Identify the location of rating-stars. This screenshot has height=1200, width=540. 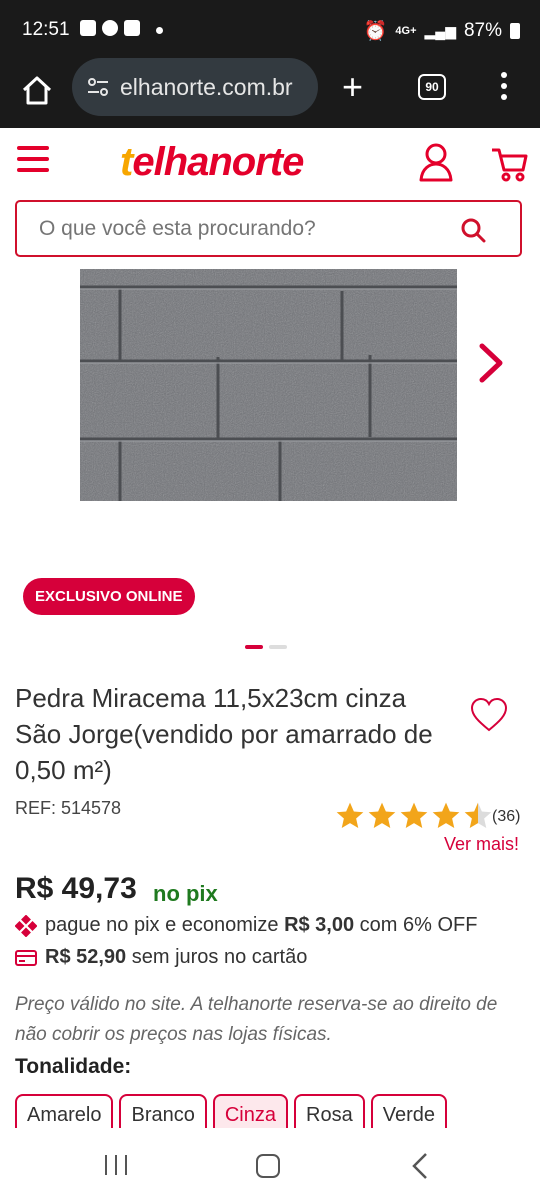
(414, 816).